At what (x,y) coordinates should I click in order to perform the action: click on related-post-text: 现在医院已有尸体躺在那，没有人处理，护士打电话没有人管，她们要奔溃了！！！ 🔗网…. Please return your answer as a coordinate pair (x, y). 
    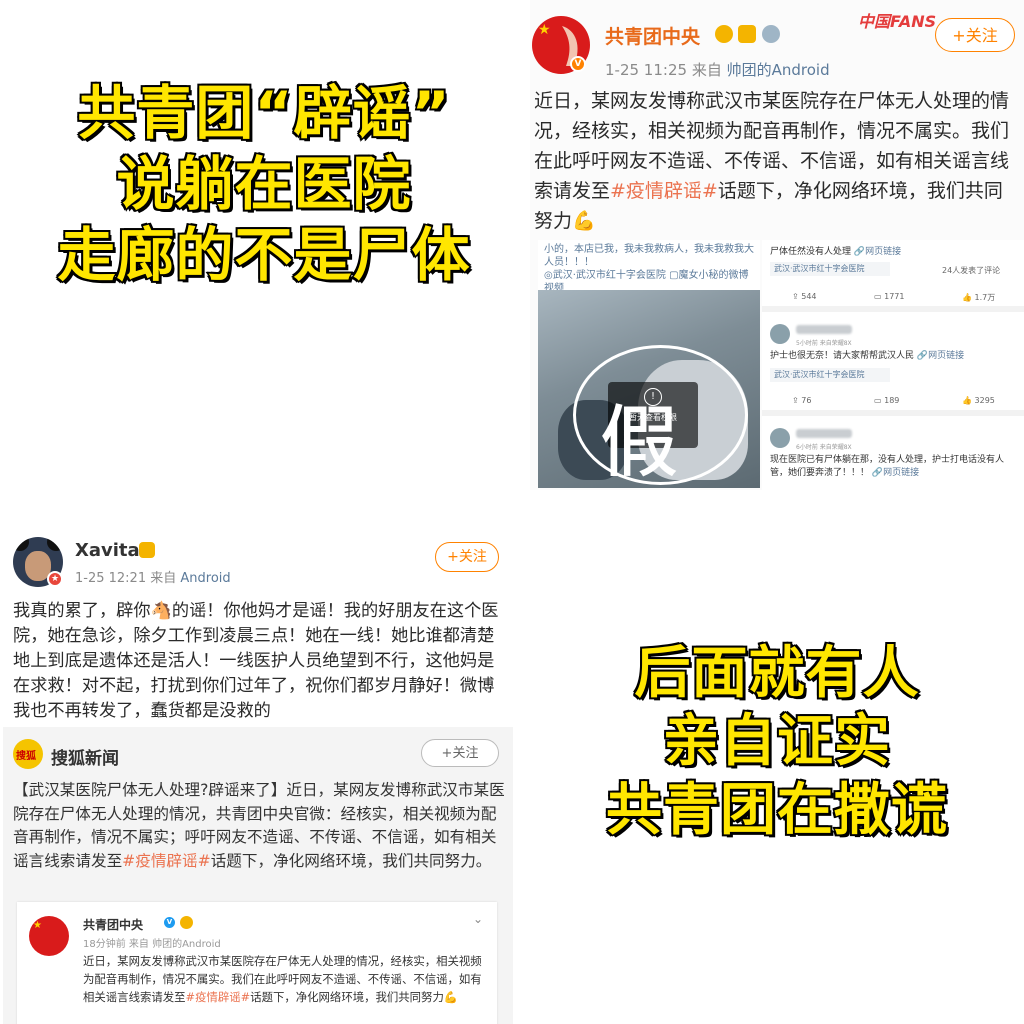
    Looking at the image, I should click on (893, 467).